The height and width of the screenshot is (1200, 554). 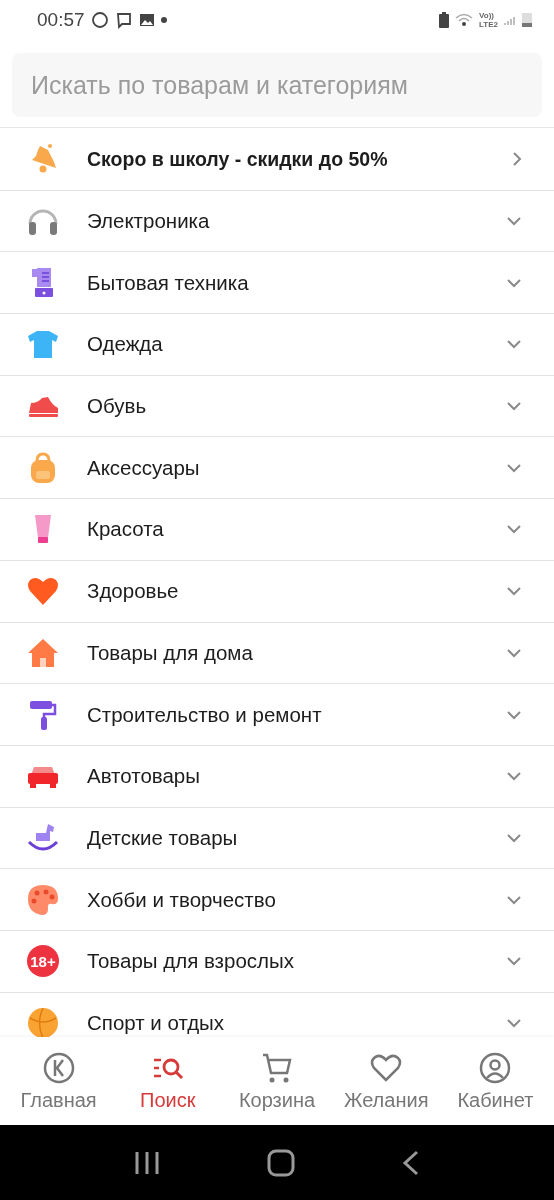 I want to click on category-label: Красота, so click(x=126, y=529).